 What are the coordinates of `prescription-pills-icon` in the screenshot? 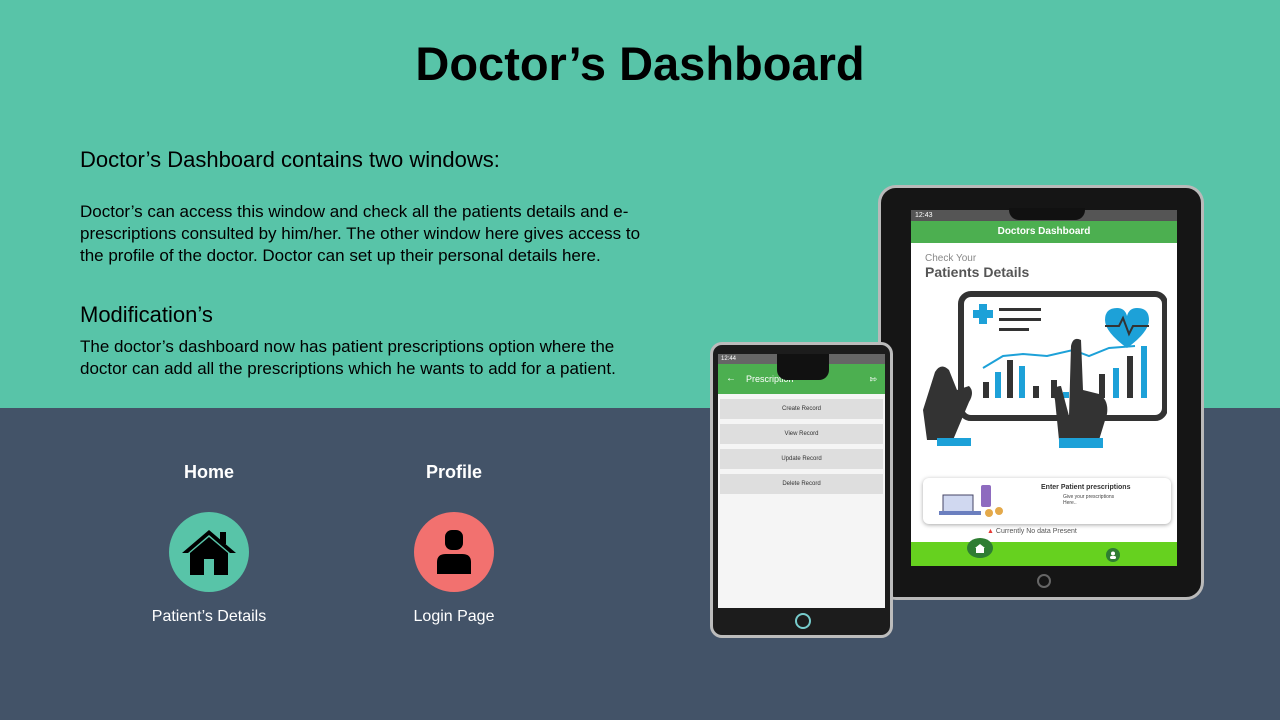 It's located at (971, 501).